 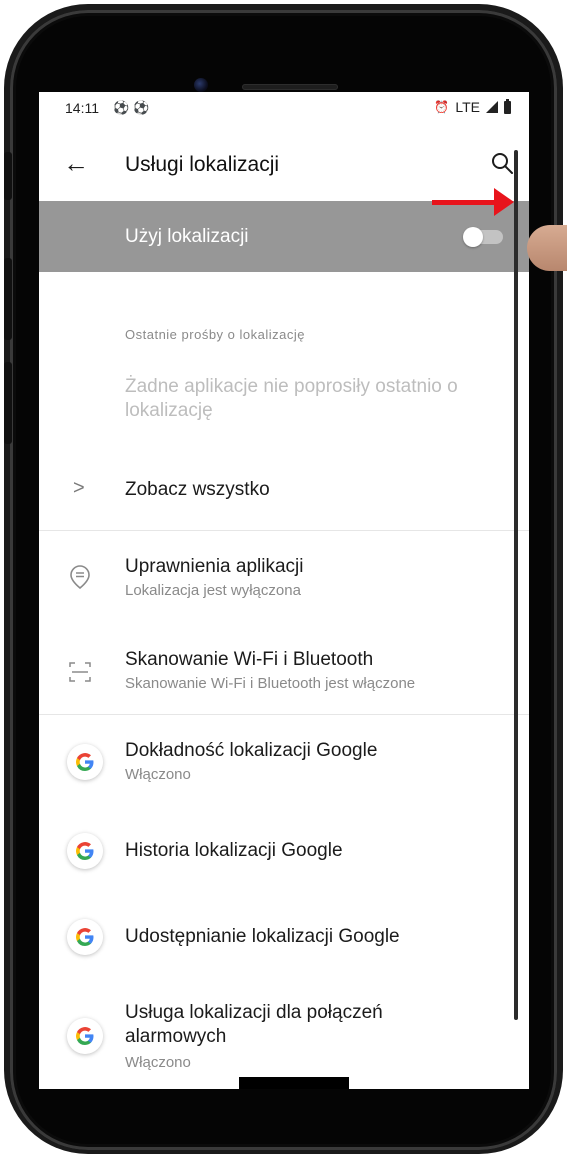 I want to click on status-time: 14:11, so click(x=82, y=108).